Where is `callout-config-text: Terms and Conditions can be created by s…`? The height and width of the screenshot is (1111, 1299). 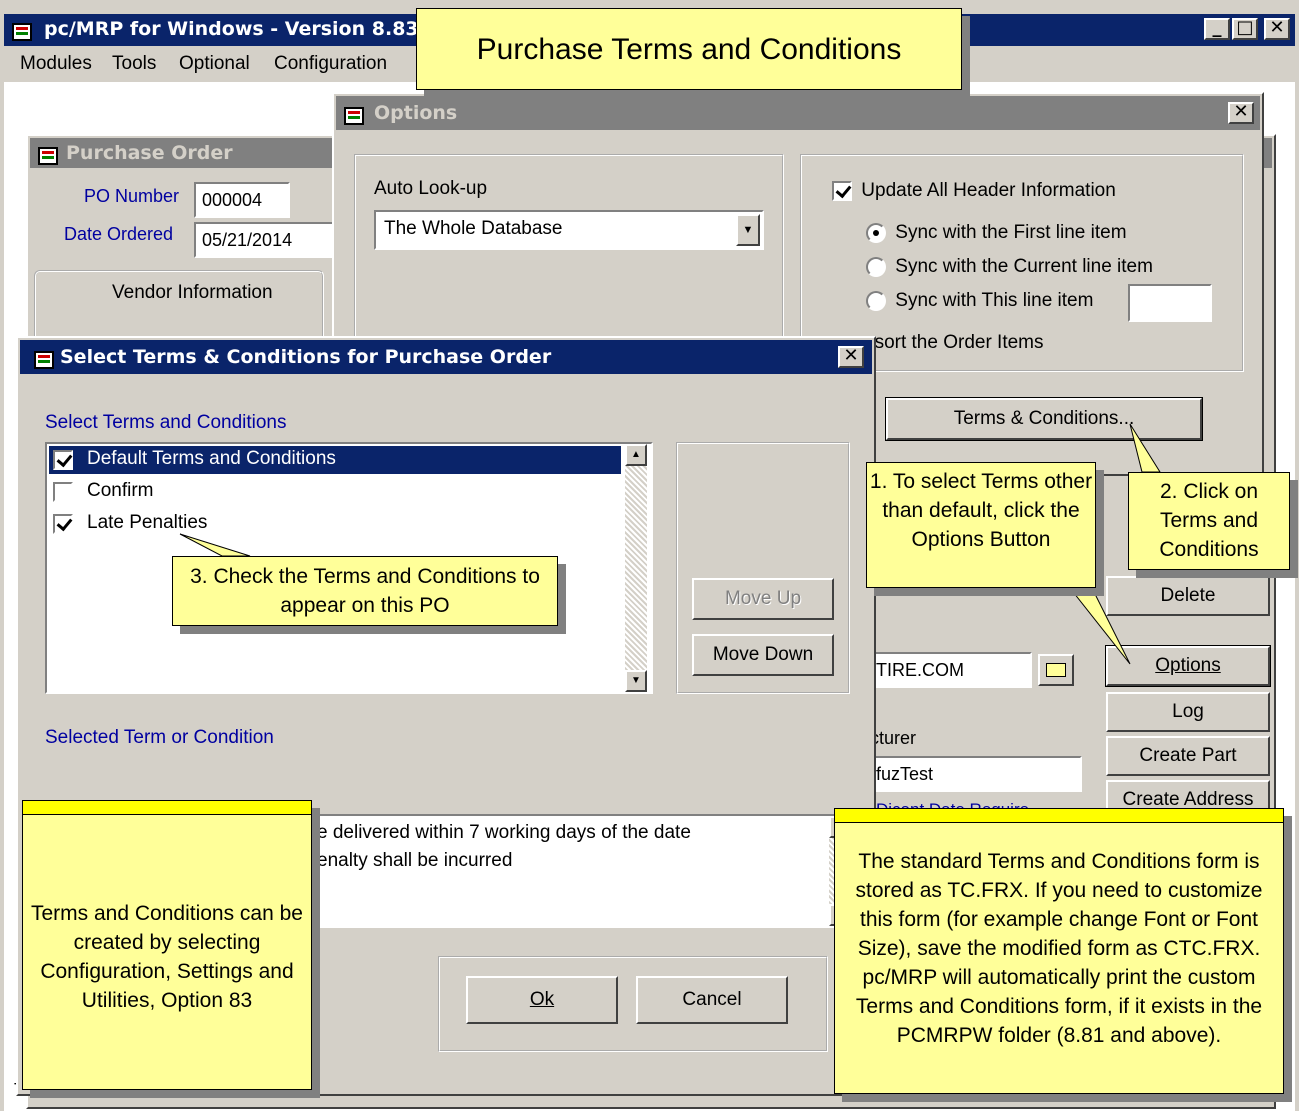
callout-config-text: Terms and Conditions can be created by s… is located at coordinates (167, 957).